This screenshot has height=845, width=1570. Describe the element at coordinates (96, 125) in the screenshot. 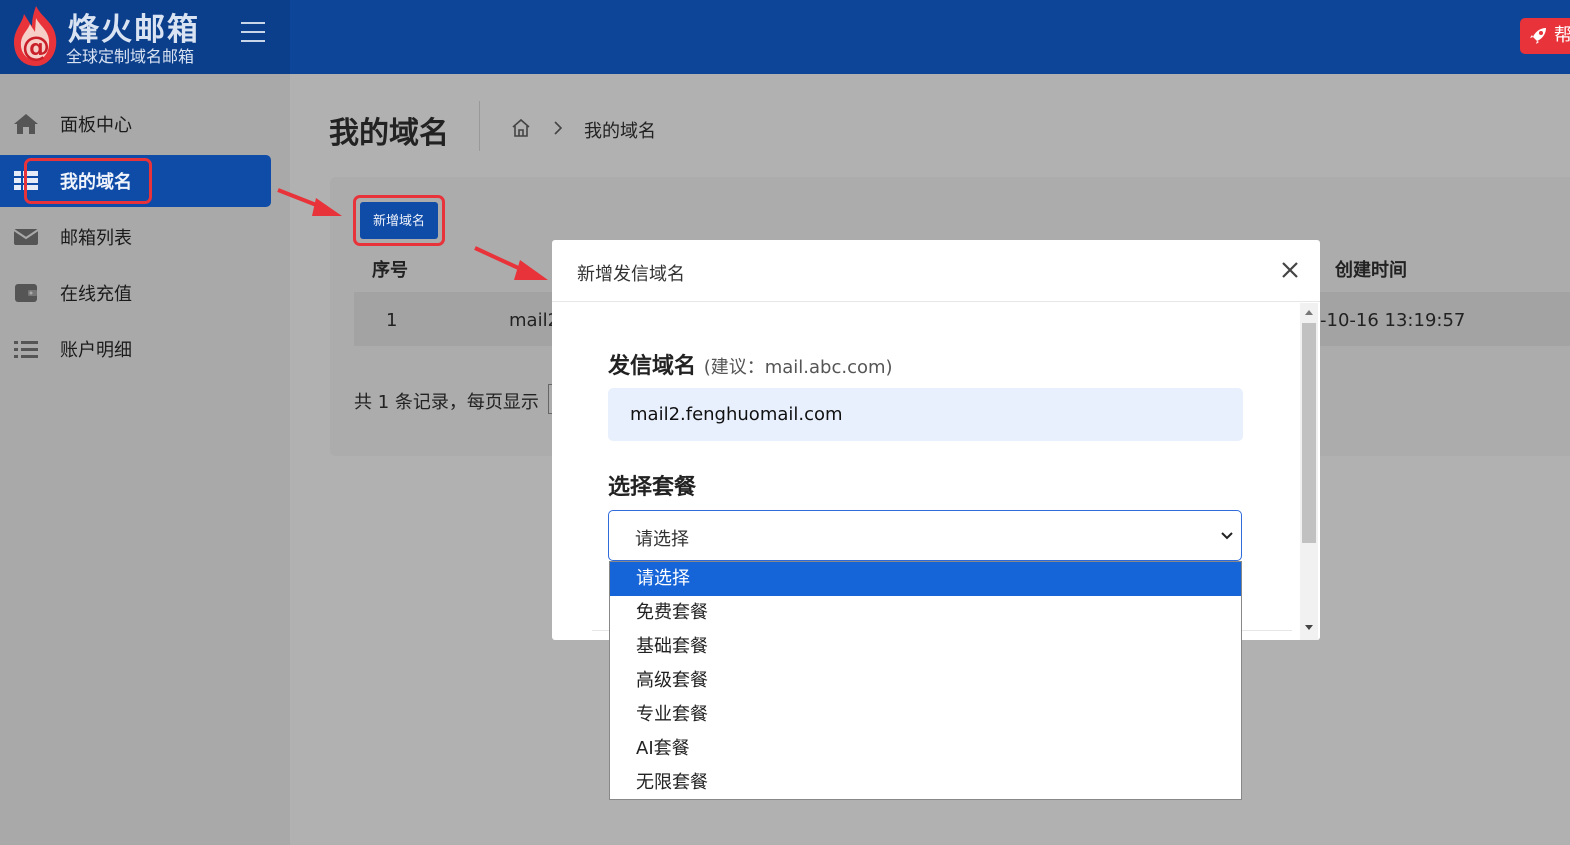

I see `sidebar-item-label: 面板中心` at that location.